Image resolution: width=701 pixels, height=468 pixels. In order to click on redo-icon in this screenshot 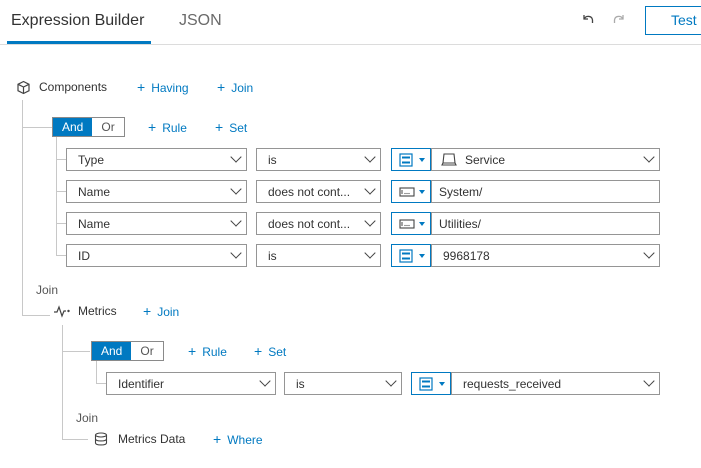, I will do `click(619, 21)`.